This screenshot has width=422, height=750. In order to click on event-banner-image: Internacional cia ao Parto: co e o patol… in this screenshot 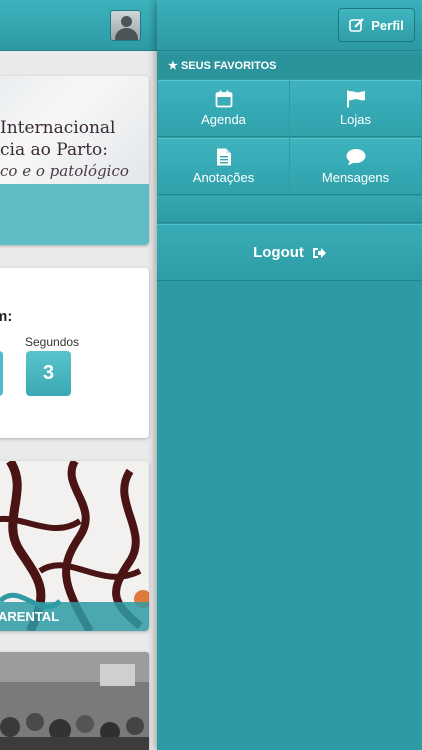, I will do `click(74, 130)`.